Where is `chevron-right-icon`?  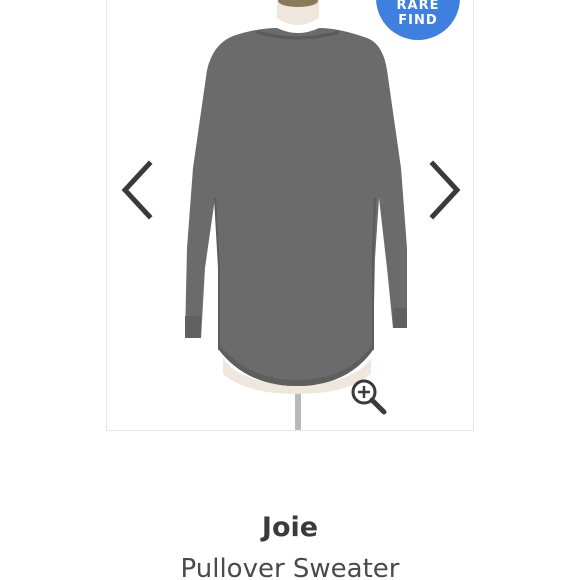 chevron-right-icon is located at coordinates (445, 190).